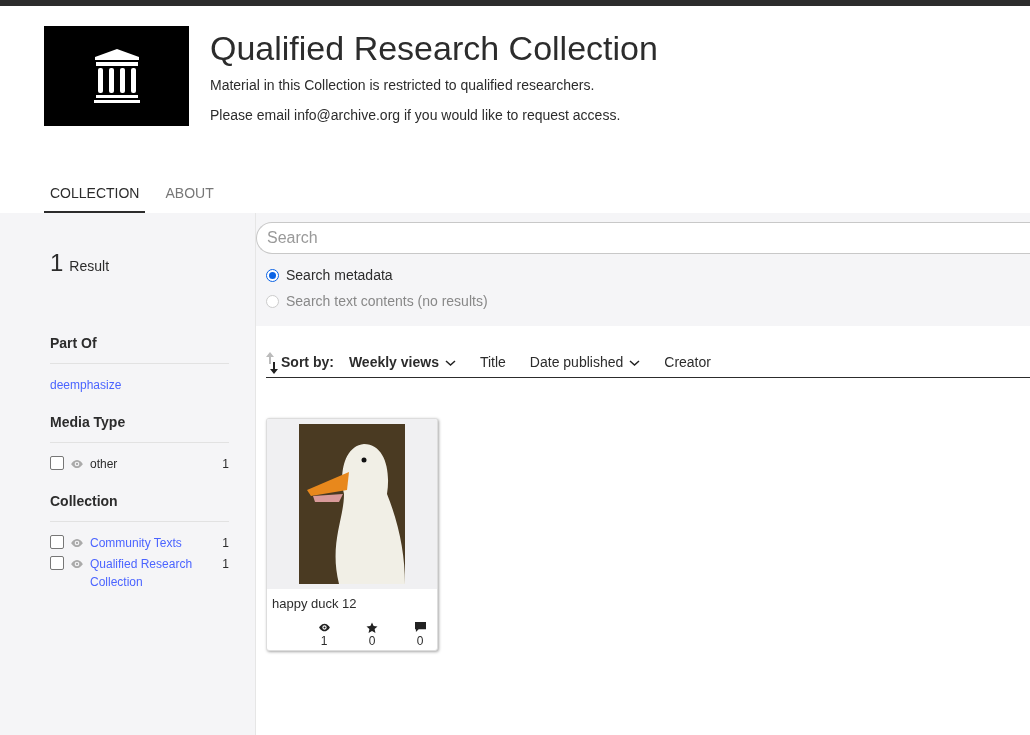  I want to click on radio-label: Search metadata, so click(339, 275).